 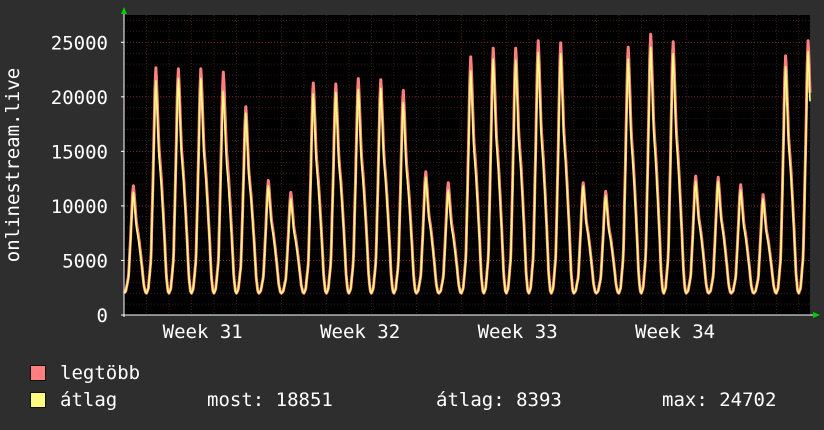 I want to click on x-tick-label: Week 32, so click(x=360, y=332).